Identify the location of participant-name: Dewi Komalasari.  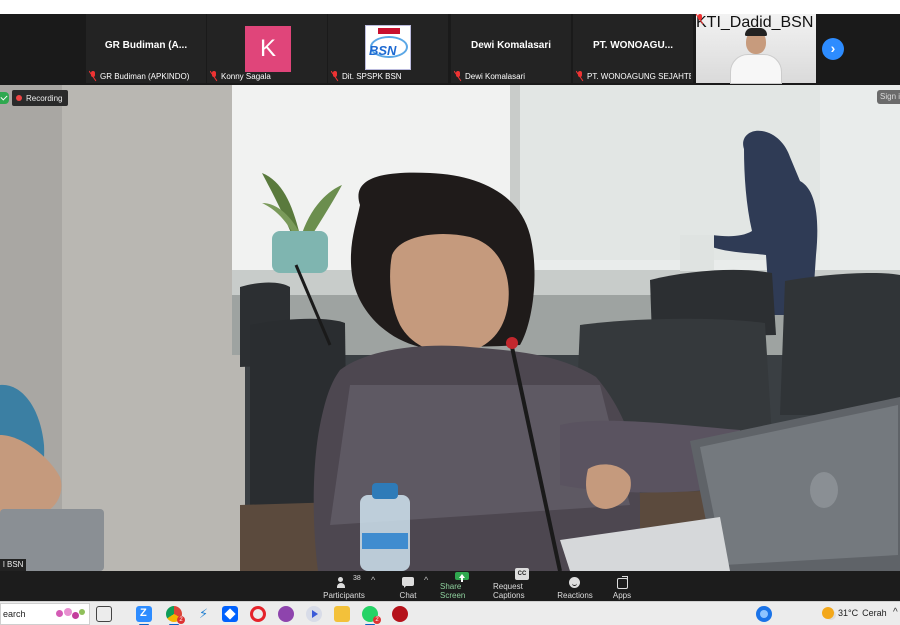
(495, 76).